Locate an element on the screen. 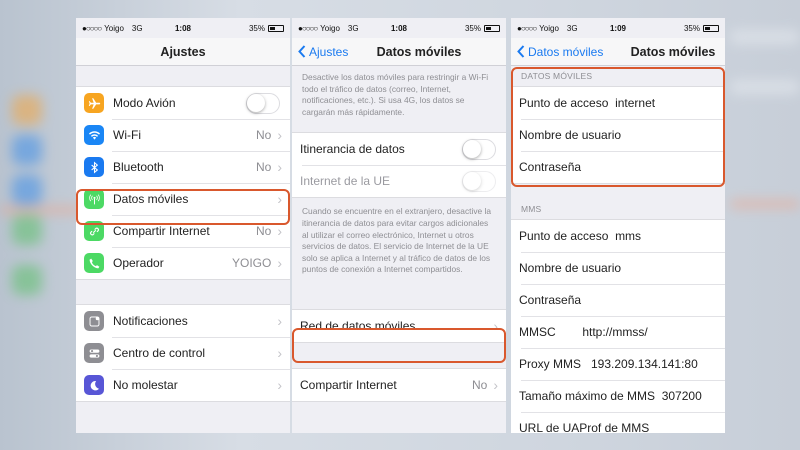  settings-row-airplane-mode: Modo Avión is located at coordinates (183, 103).